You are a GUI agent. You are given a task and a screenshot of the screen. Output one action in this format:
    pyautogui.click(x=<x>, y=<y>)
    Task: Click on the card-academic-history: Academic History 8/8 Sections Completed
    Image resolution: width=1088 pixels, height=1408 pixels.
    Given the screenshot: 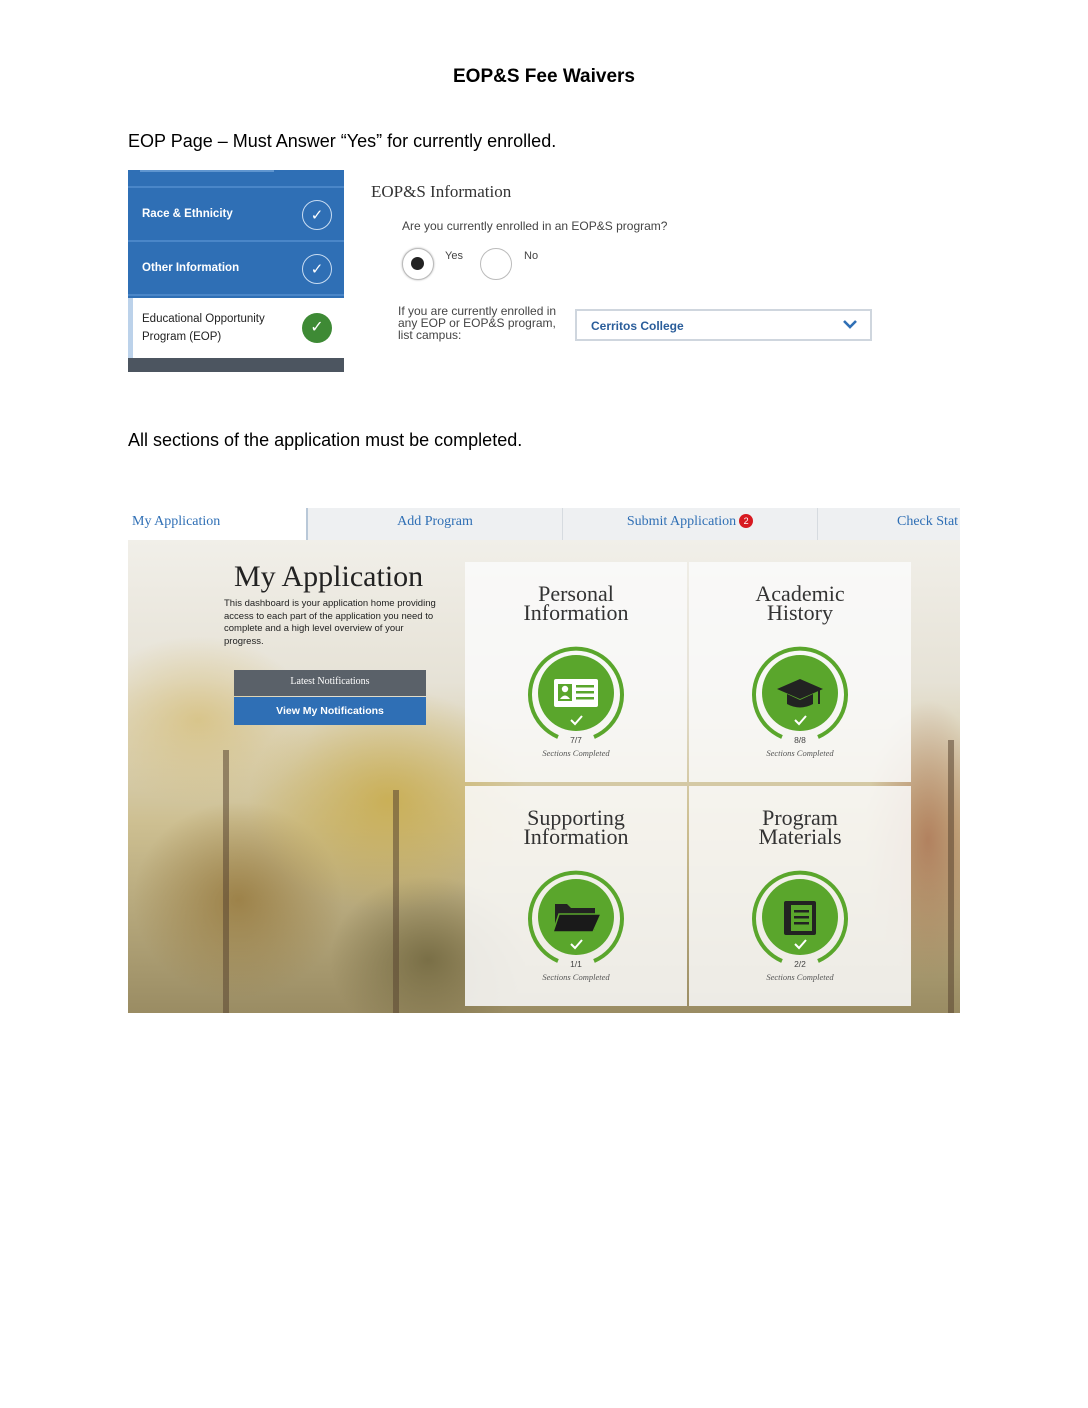 What is the action you would take?
    pyautogui.click(x=800, y=672)
    